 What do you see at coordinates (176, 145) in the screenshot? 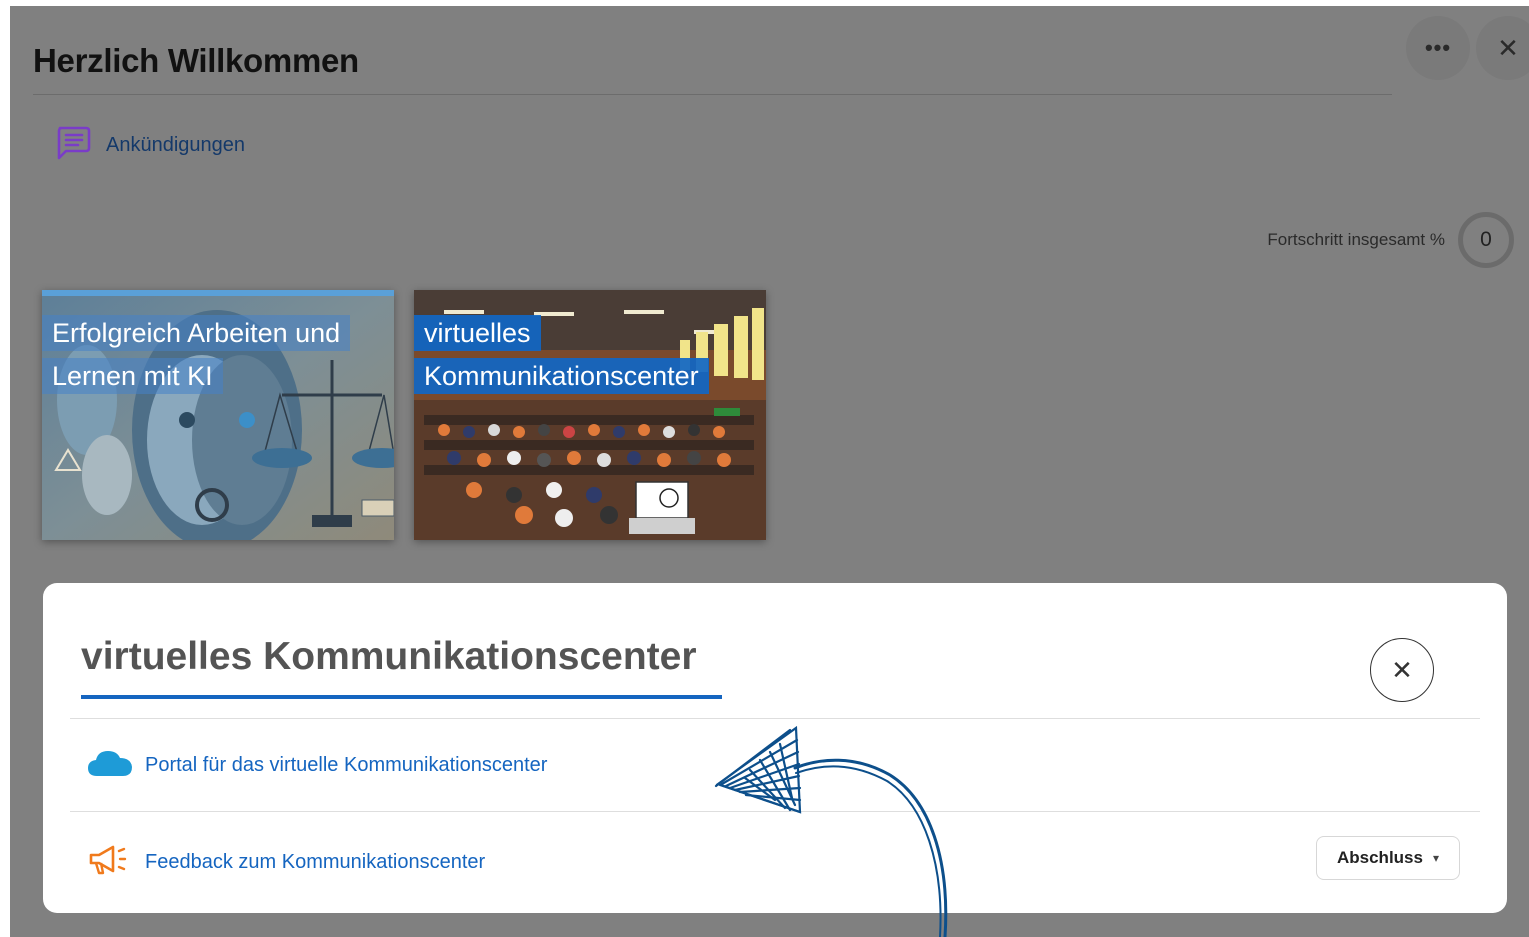
I see `announcements-label: Ankündigungen` at bounding box center [176, 145].